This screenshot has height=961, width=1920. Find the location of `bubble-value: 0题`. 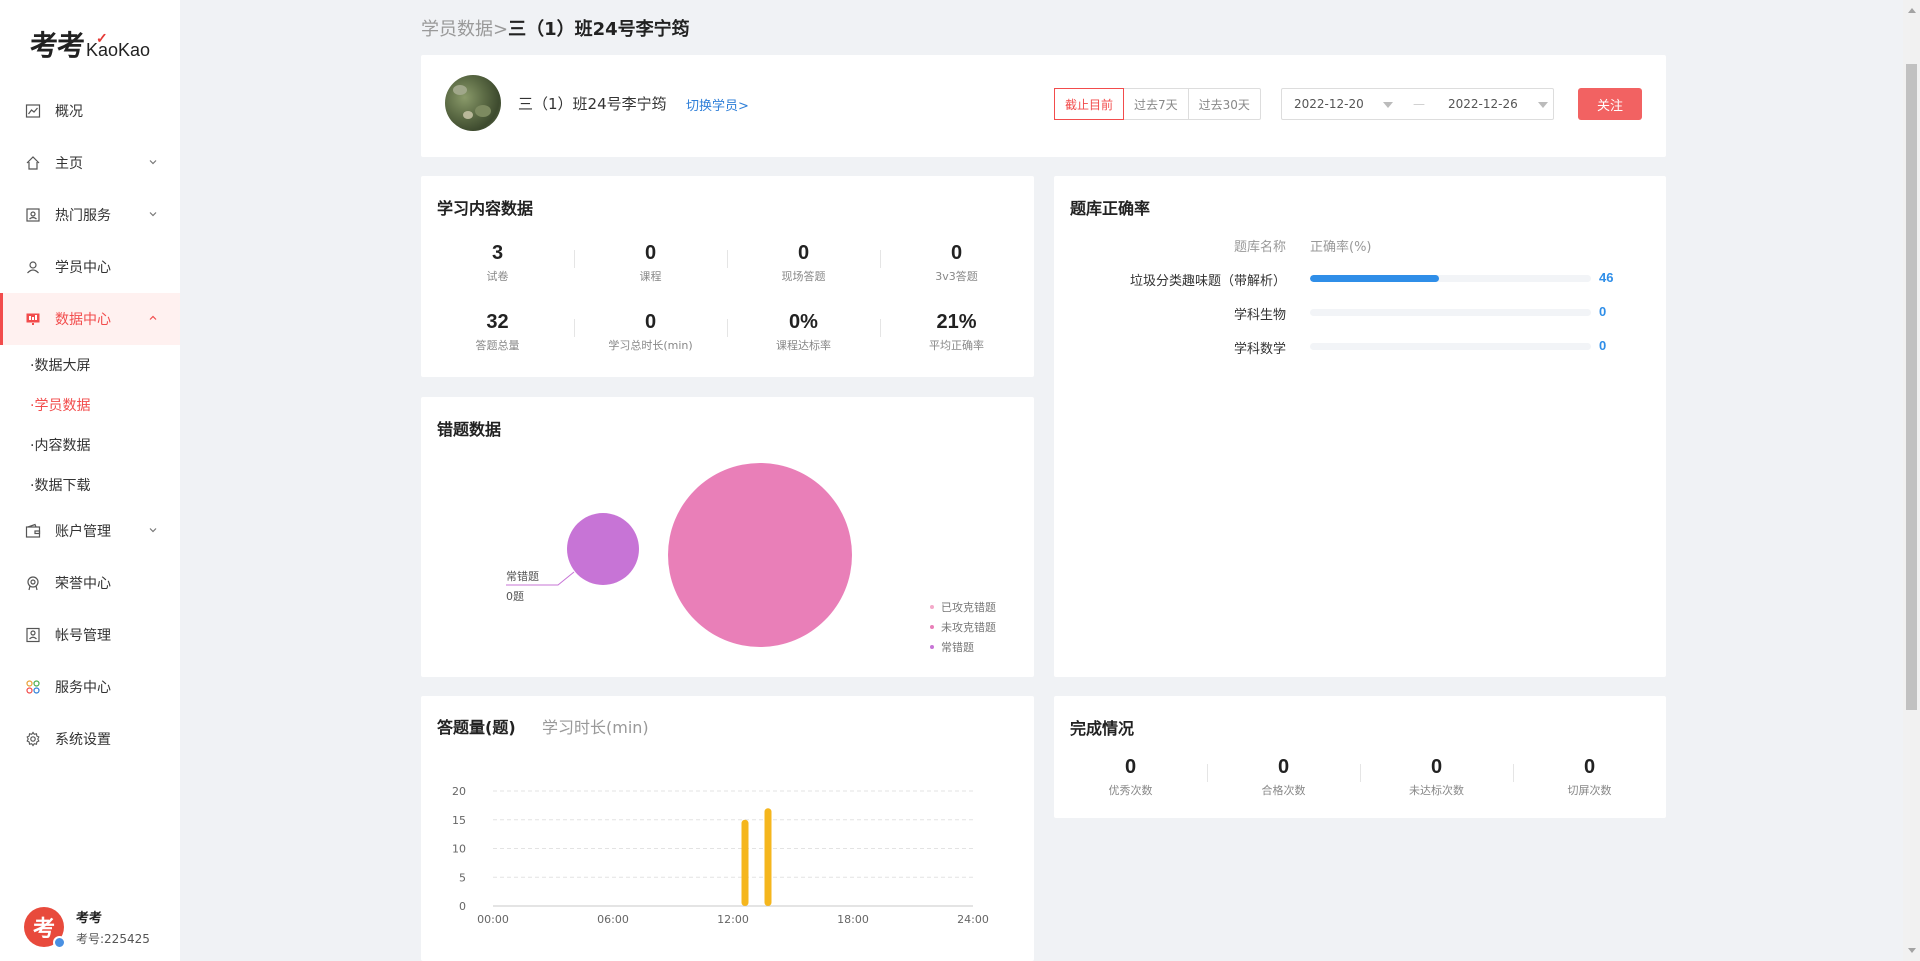

bubble-value: 0题 is located at coordinates (515, 596).